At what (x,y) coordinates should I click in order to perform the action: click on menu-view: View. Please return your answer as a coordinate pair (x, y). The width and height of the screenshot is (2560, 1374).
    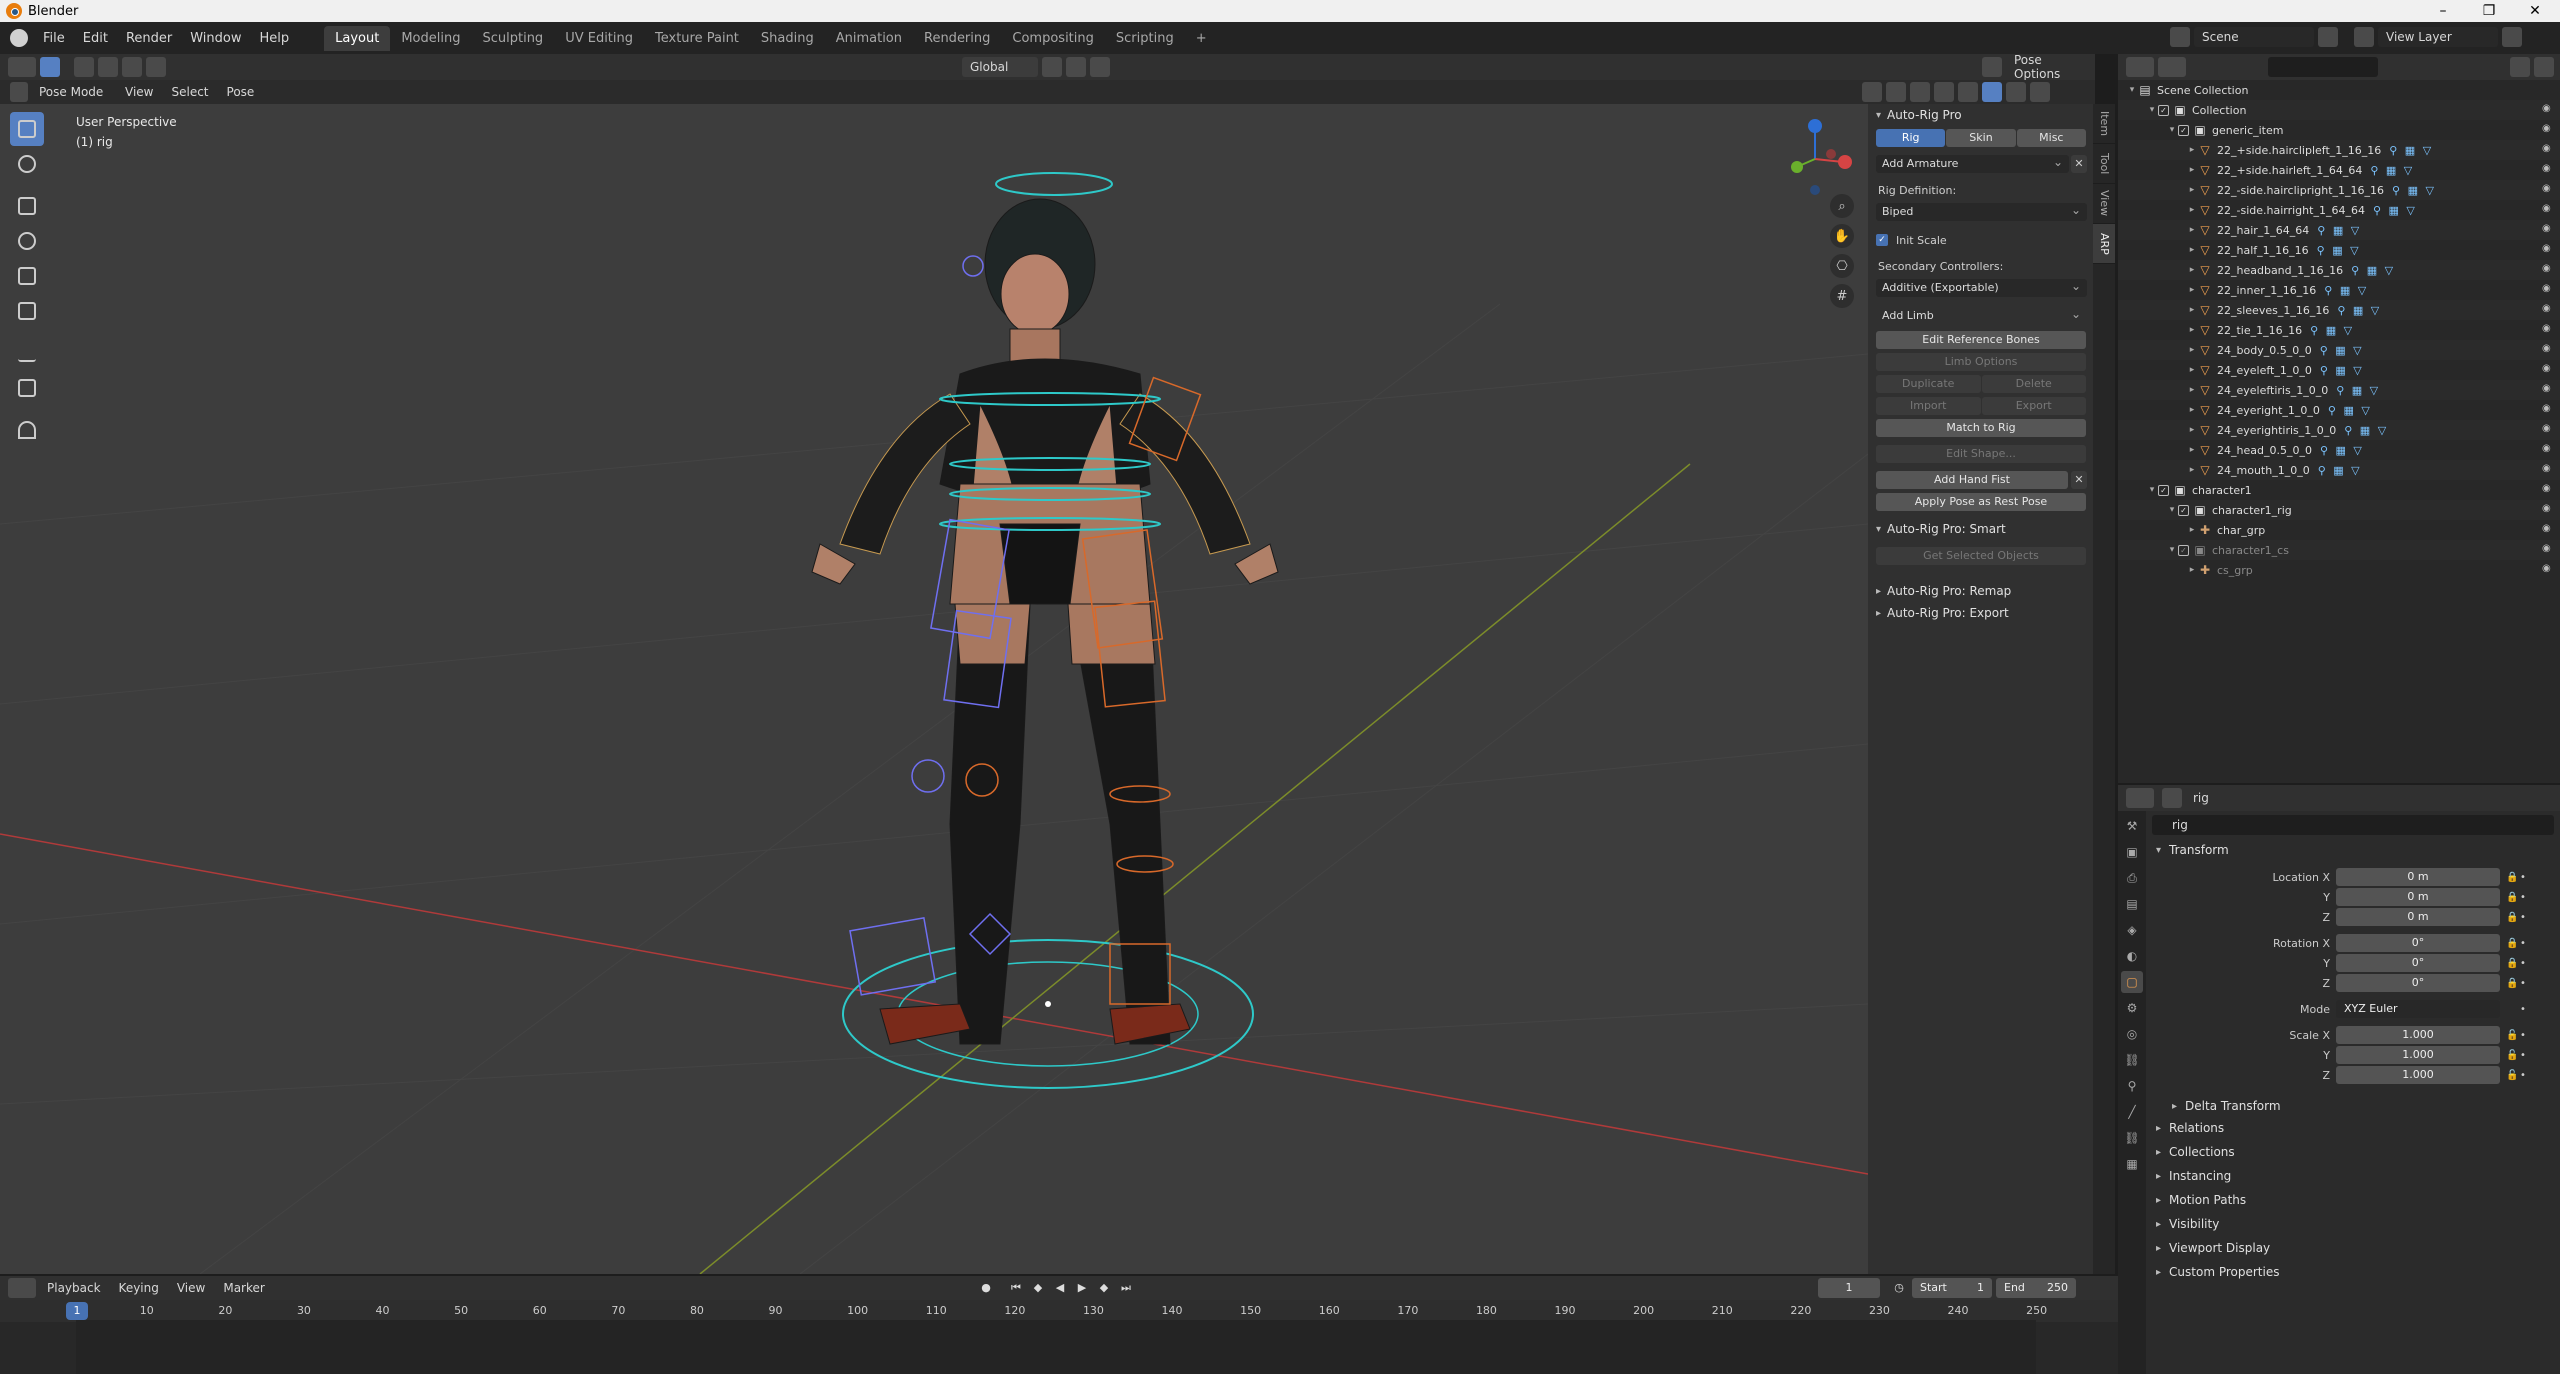
    Looking at the image, I should click on (139, 92).